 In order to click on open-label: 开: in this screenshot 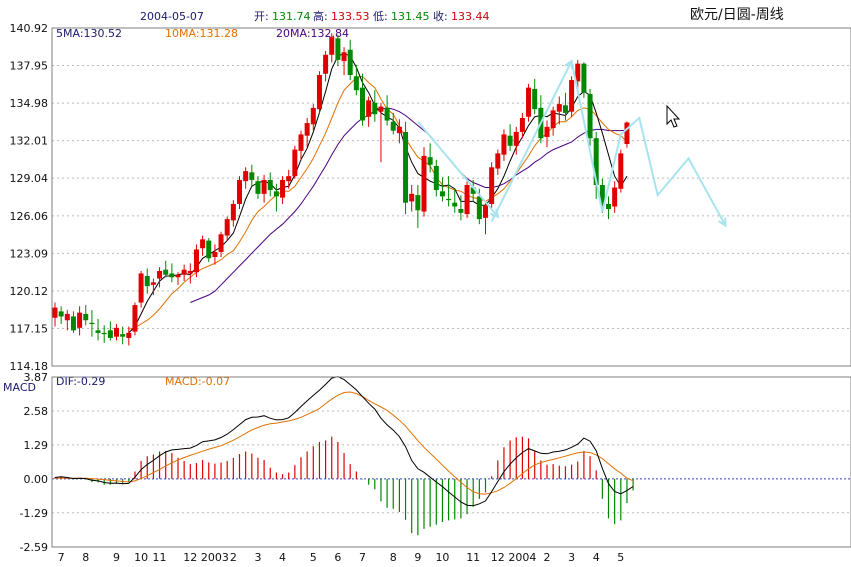, I will do `click(261, 16)`.